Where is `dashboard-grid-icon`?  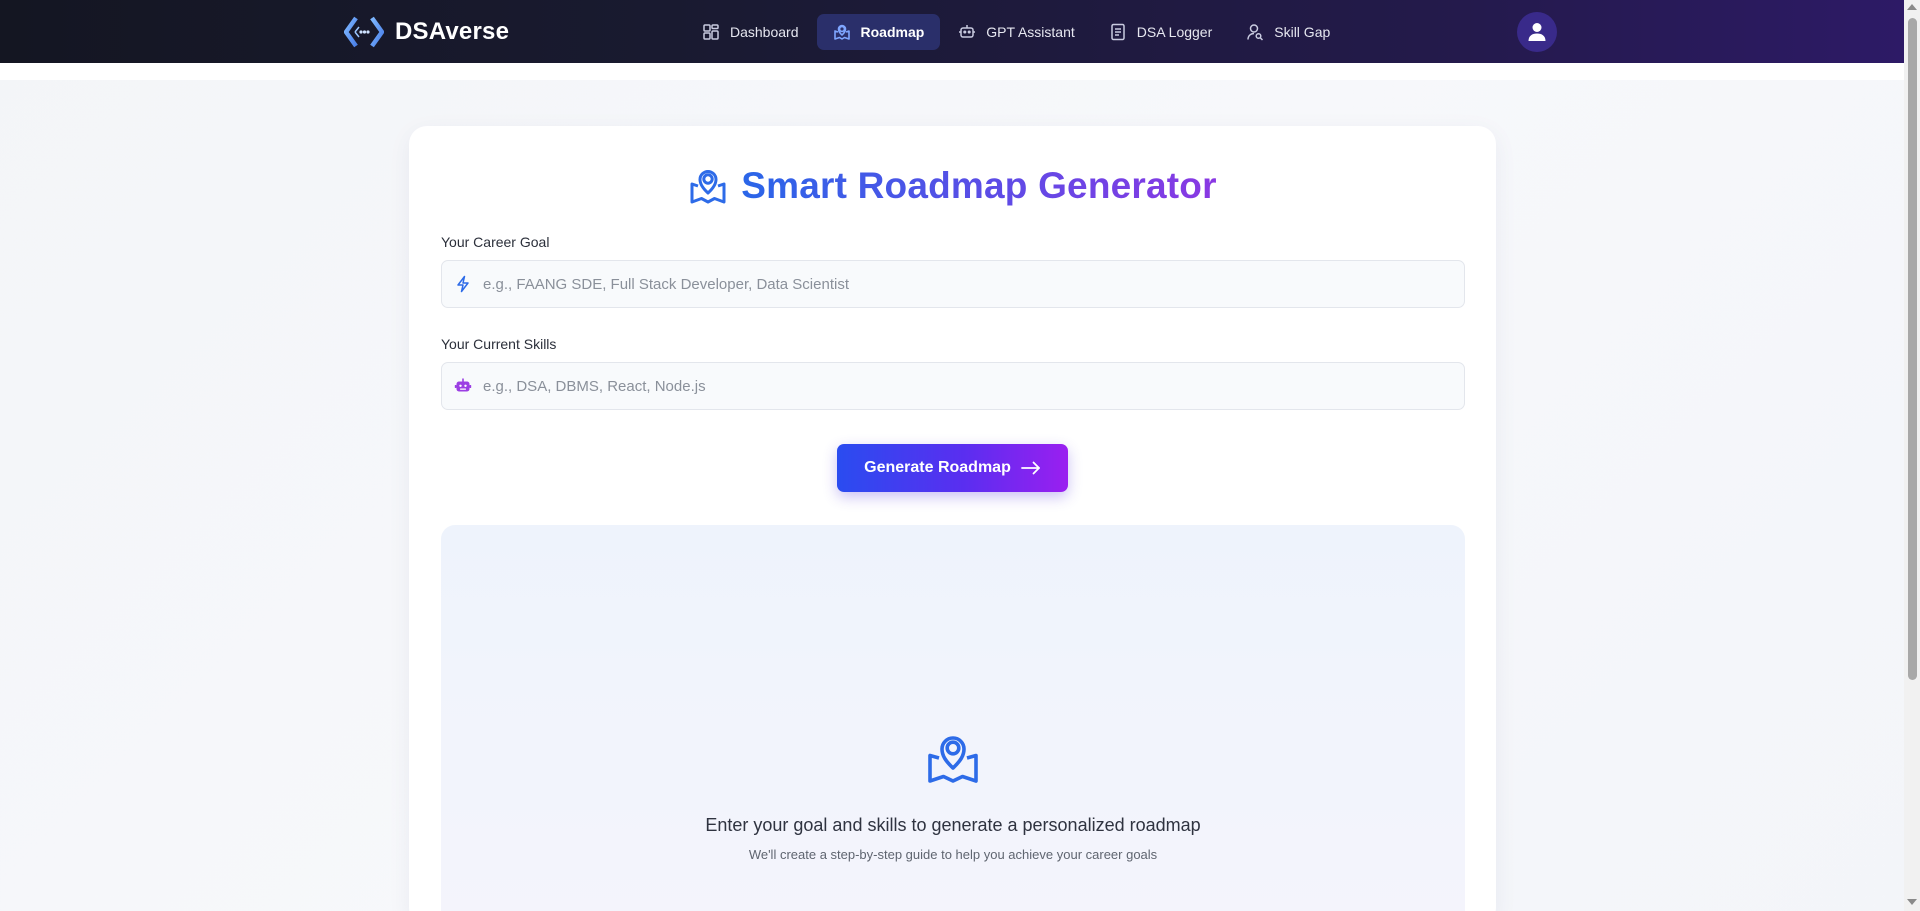 dashboard-grid-icon is located at coordinates (711, 32).